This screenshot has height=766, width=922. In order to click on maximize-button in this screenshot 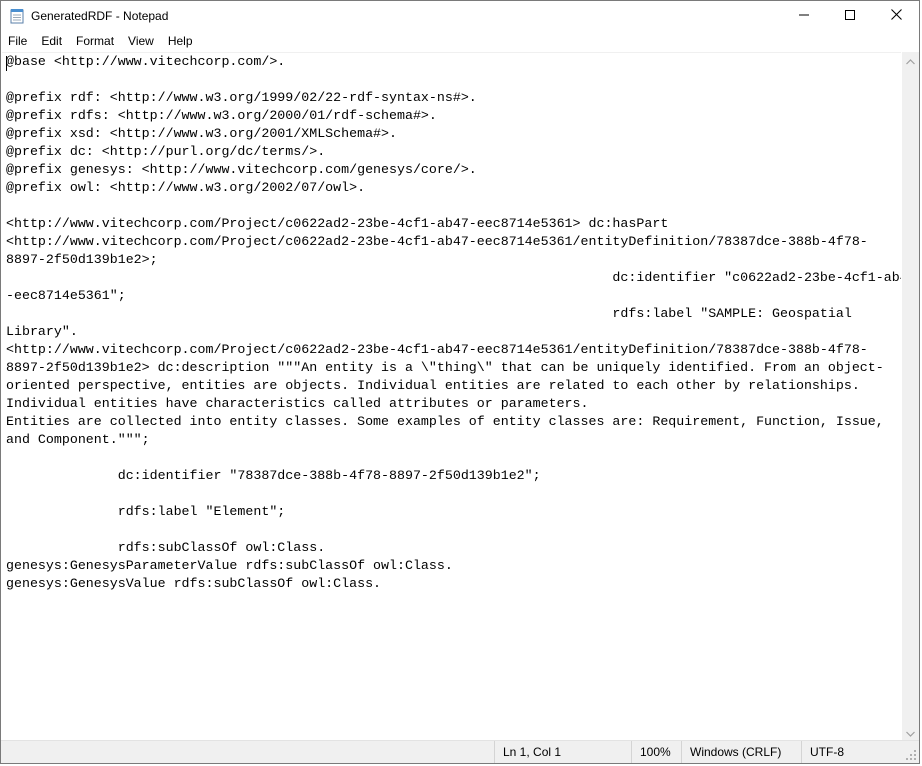, I will do `click(850, 16)`.